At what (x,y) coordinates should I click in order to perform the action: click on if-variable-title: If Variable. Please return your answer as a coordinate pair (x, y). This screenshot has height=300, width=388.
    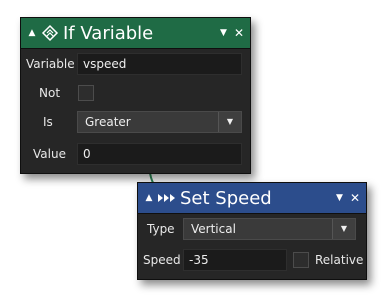
    Looking at the image, I should click on (108, 33).